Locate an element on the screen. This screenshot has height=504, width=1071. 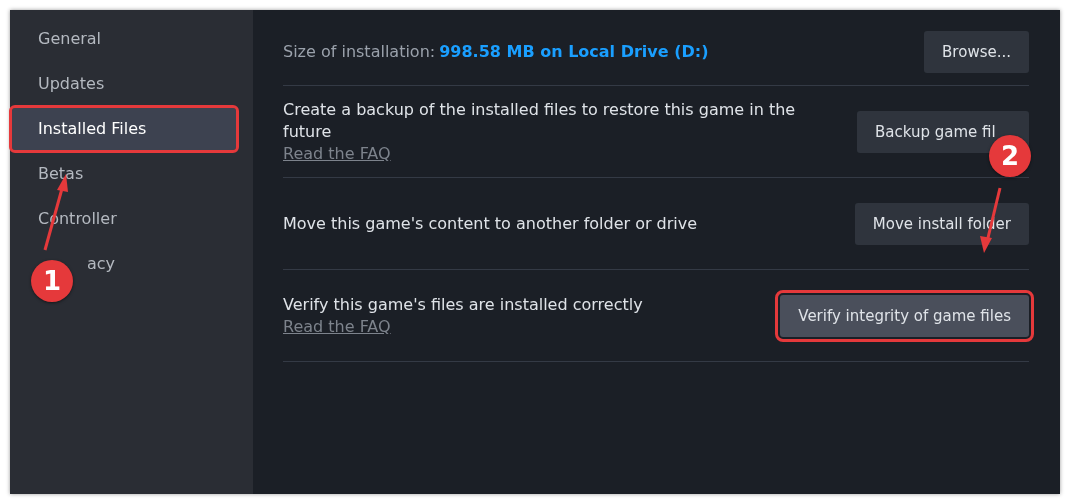
sidebar-item: Betas is located at coordinates (124, 174).